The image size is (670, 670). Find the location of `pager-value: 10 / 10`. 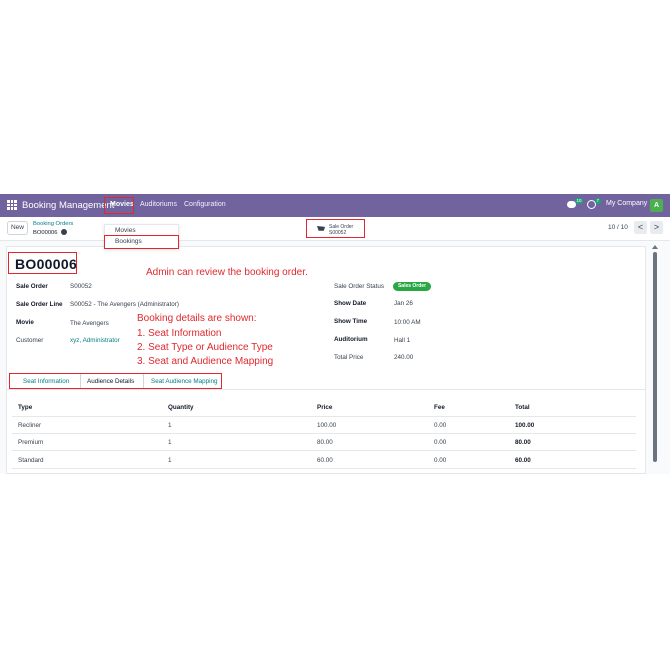

pager-value: 10 / 10 is located at coordinates (618, 227).